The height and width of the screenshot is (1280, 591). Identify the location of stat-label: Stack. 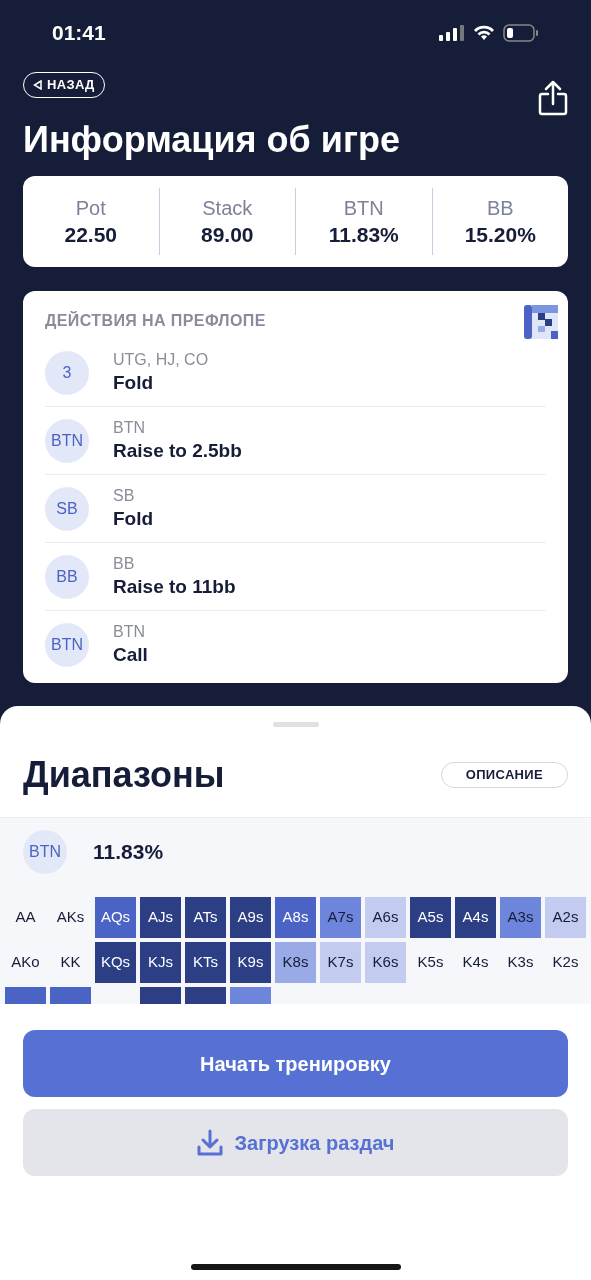
(227, 208).